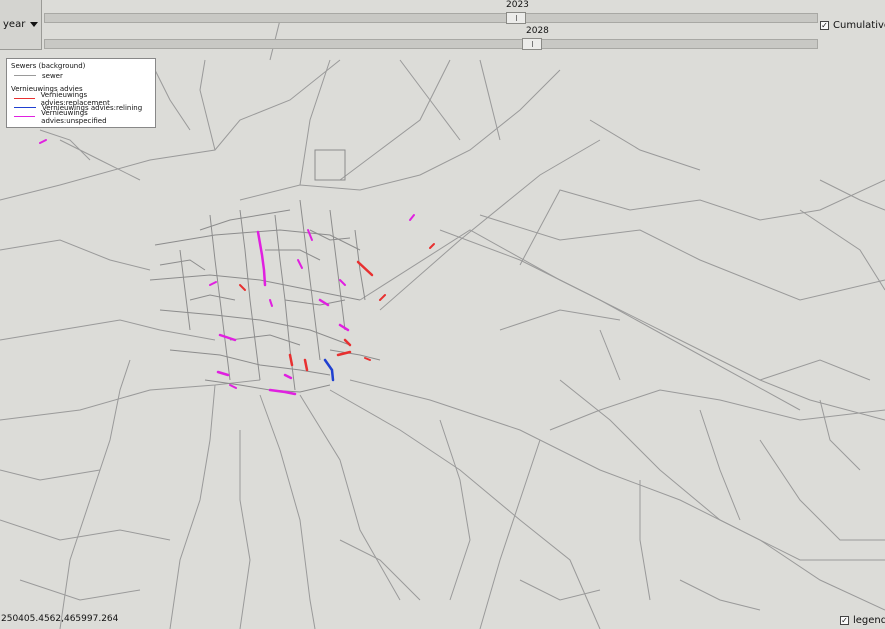  What do you see at coordinates (48, 66) in the screenshot?
I see `legend-background-title: Sewers (background)` at bounding box center [48, 66].